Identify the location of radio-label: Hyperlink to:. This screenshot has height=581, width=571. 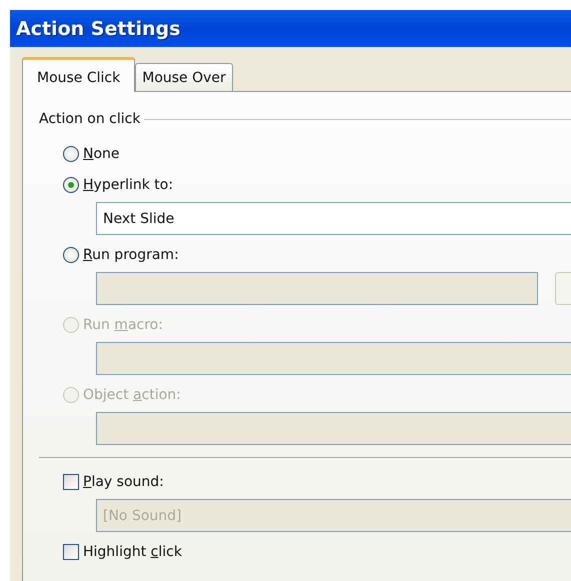
(128, 184).